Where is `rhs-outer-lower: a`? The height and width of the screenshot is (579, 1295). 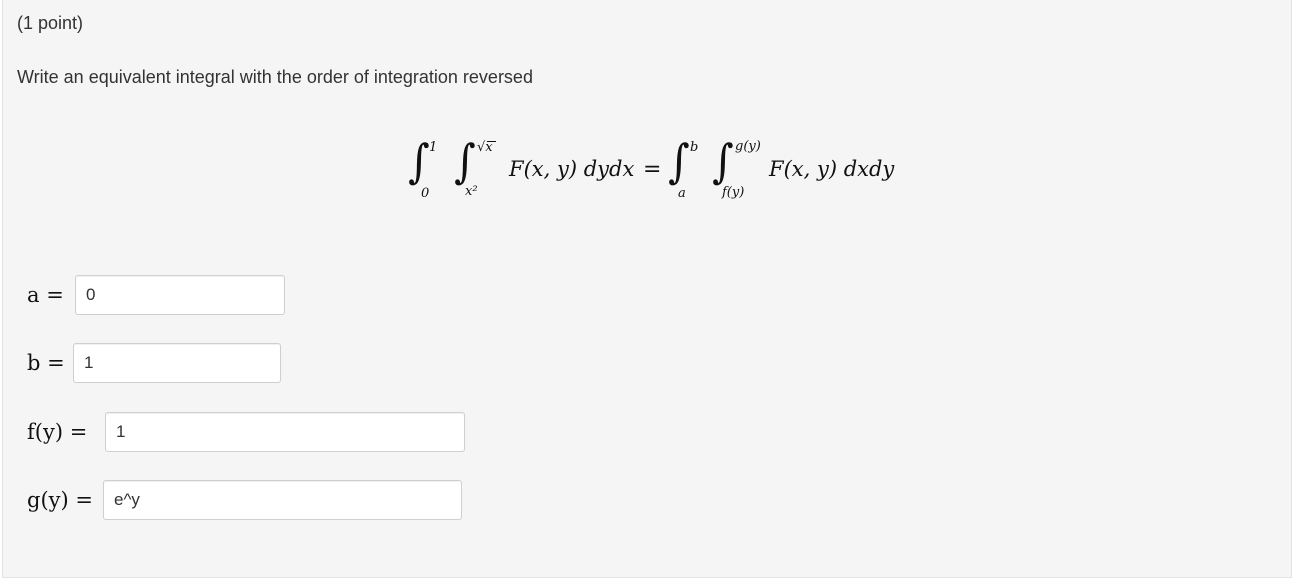 rhs-outer-lower: a is located at coordinates (682, 193).